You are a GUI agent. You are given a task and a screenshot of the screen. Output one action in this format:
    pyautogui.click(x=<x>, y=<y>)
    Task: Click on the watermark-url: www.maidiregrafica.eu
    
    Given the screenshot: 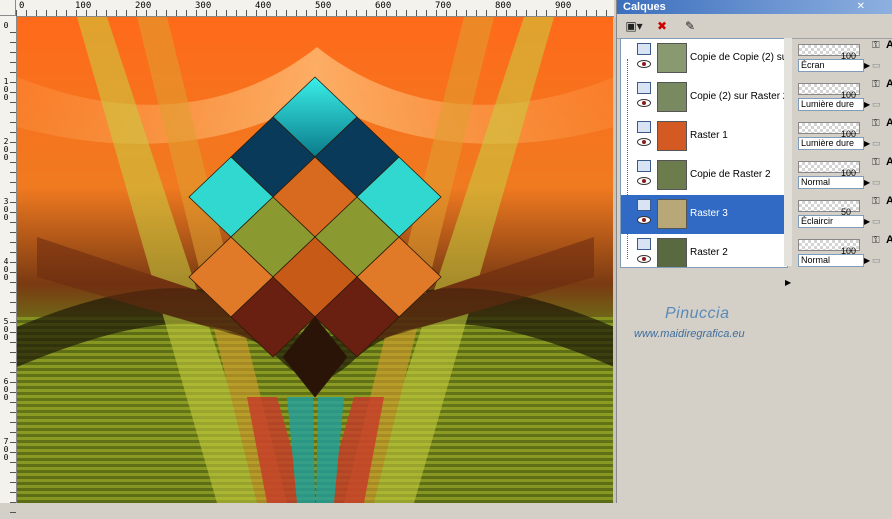 What is the action you would take?
    pyautogui.click(x=689, y=334)
    